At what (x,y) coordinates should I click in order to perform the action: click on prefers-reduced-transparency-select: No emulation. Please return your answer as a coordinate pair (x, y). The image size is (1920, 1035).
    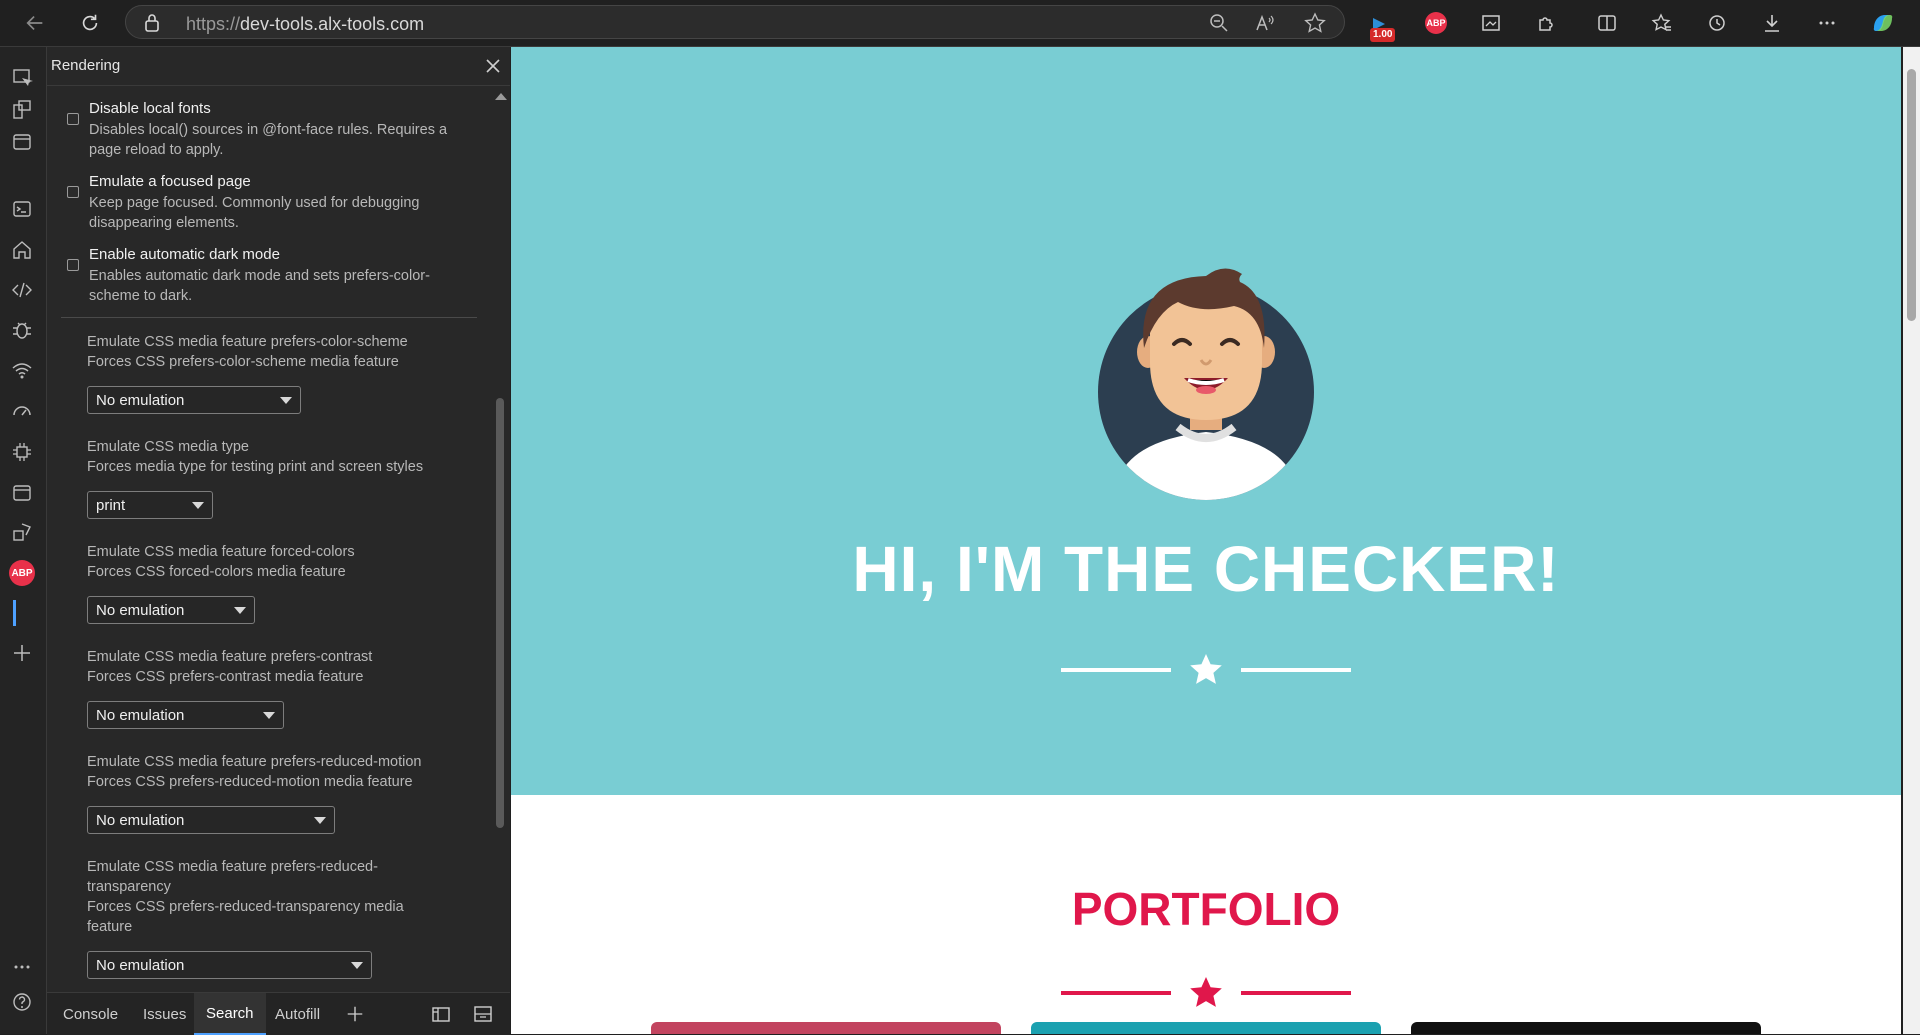
    Looking at the image, I should click on (229, 965).